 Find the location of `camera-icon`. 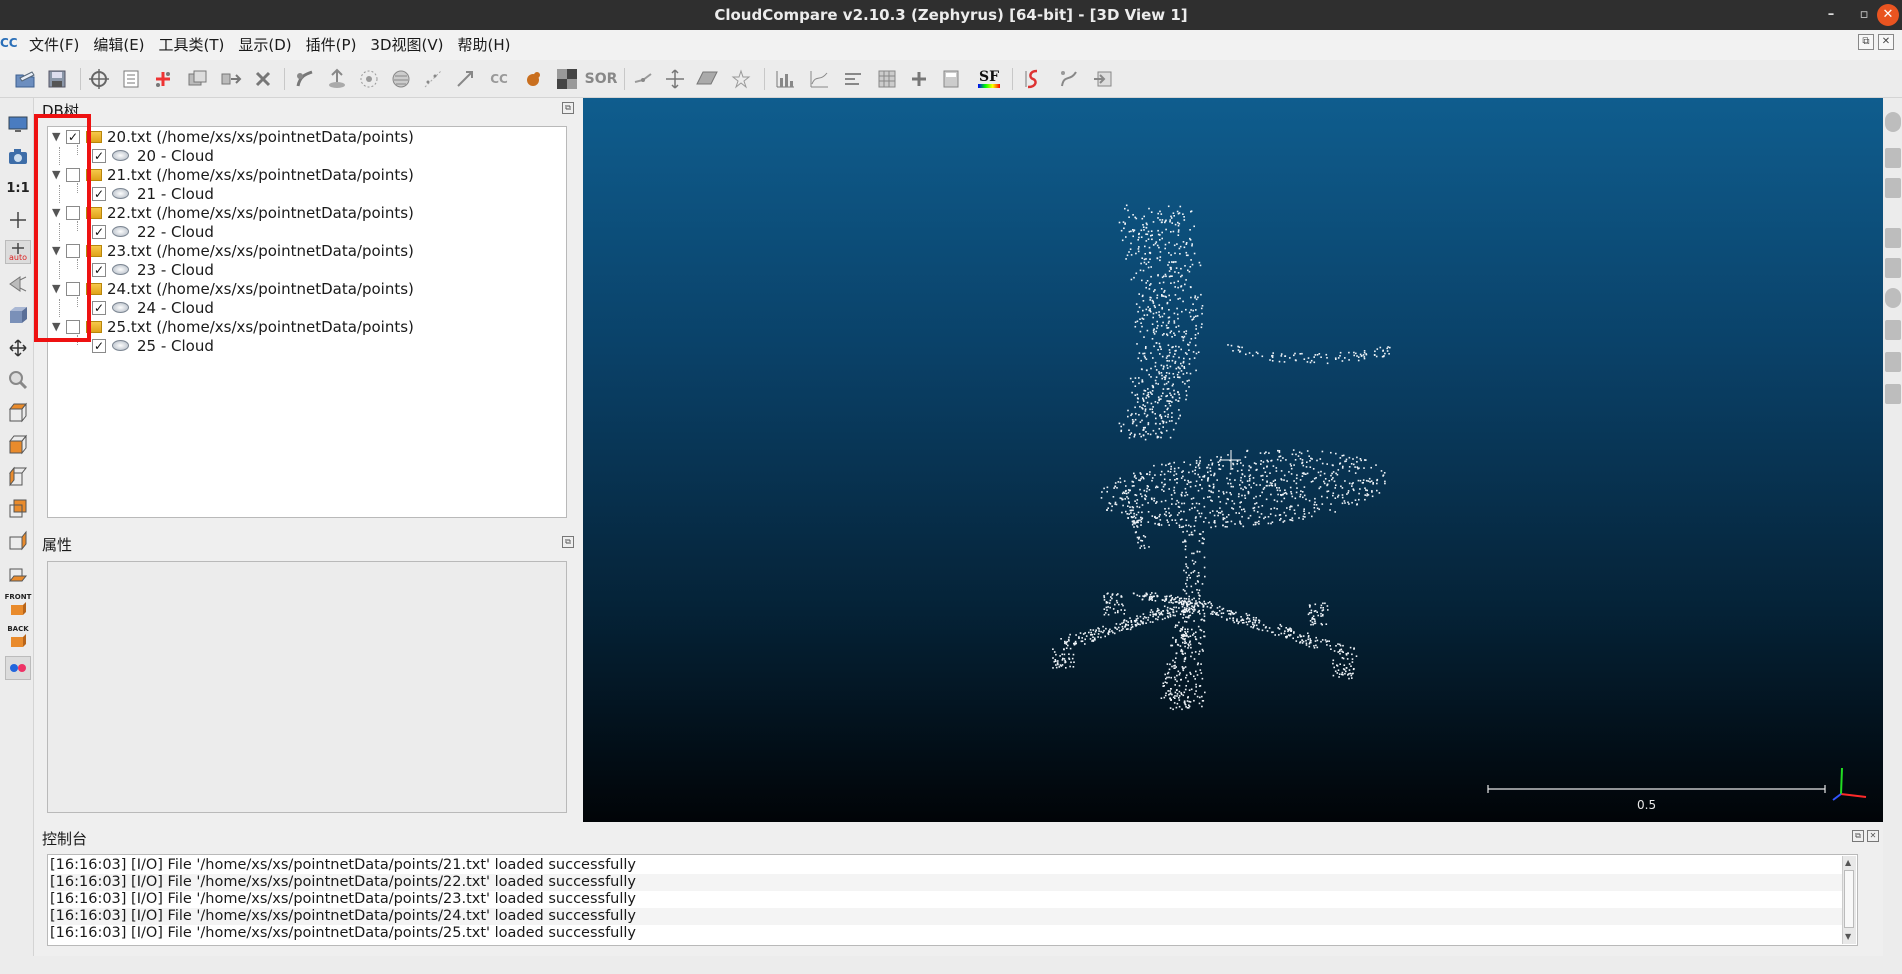

camera-icon is located at coordinates (18, 156).